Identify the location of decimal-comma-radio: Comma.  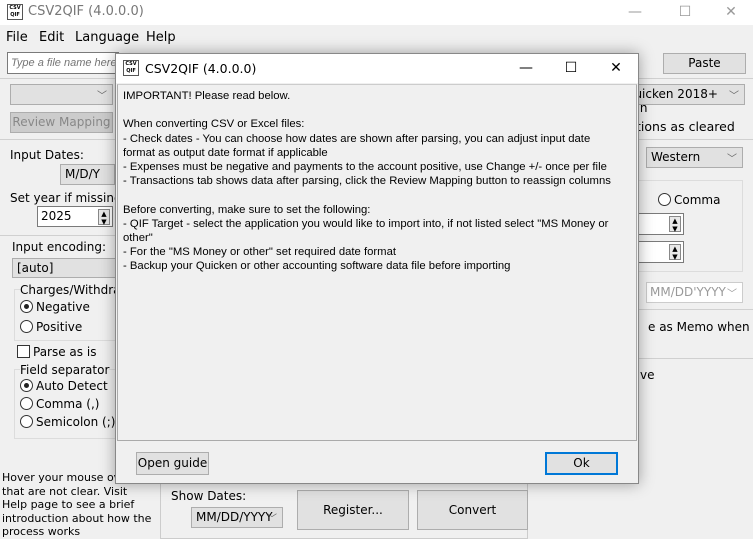
(689, 200).